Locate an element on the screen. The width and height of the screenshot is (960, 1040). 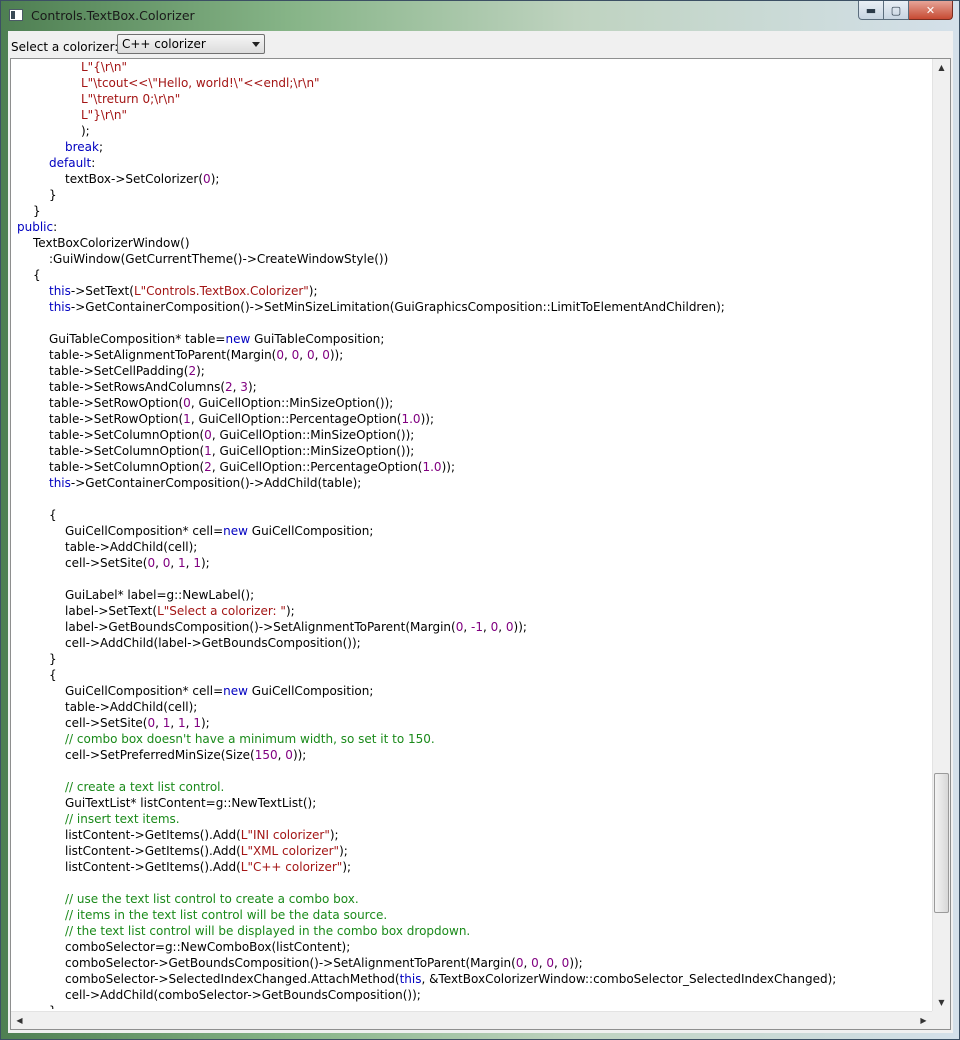
chevron-down-icon is located at coordinates (256, 44).